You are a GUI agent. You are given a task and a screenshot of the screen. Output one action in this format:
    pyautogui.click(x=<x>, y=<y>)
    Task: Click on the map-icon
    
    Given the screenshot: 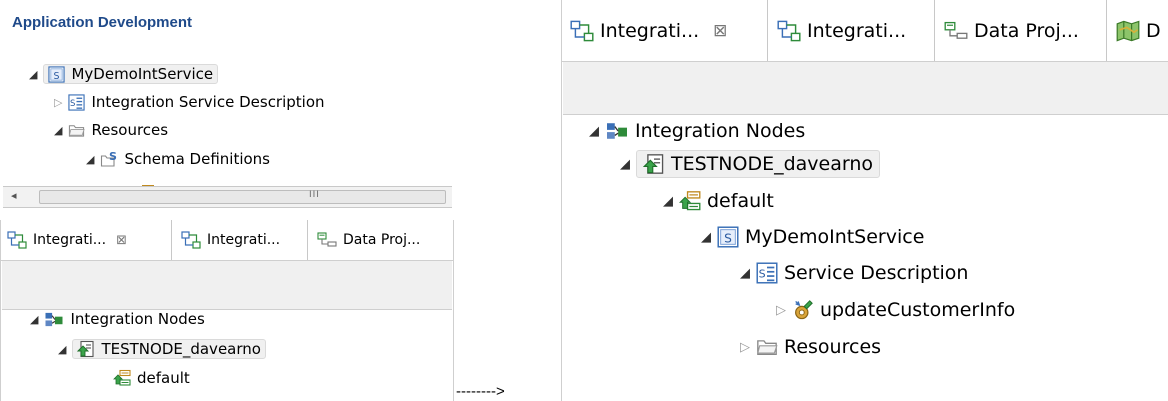 What is the action you would take?
    pyautogui.click(x=1128, y=31)
    